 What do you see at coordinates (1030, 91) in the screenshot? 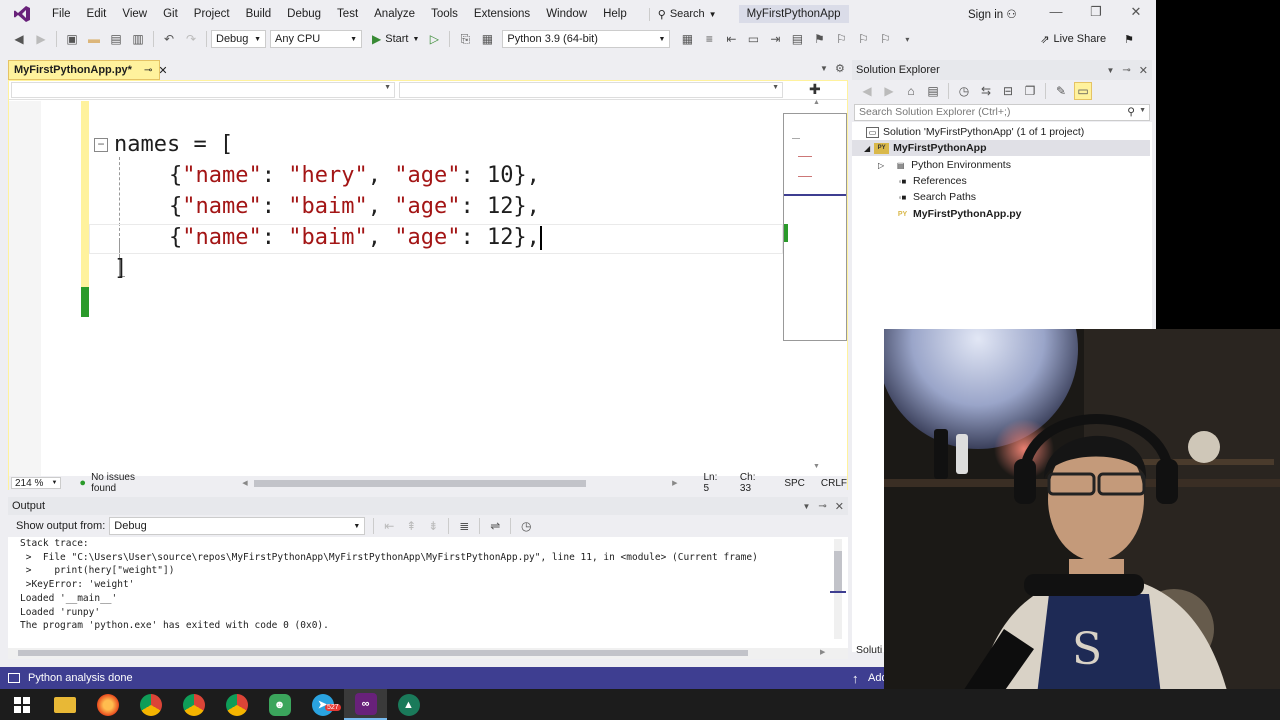
I see `show-all-files-icon: ❐` at bounding box center [1030, 91].